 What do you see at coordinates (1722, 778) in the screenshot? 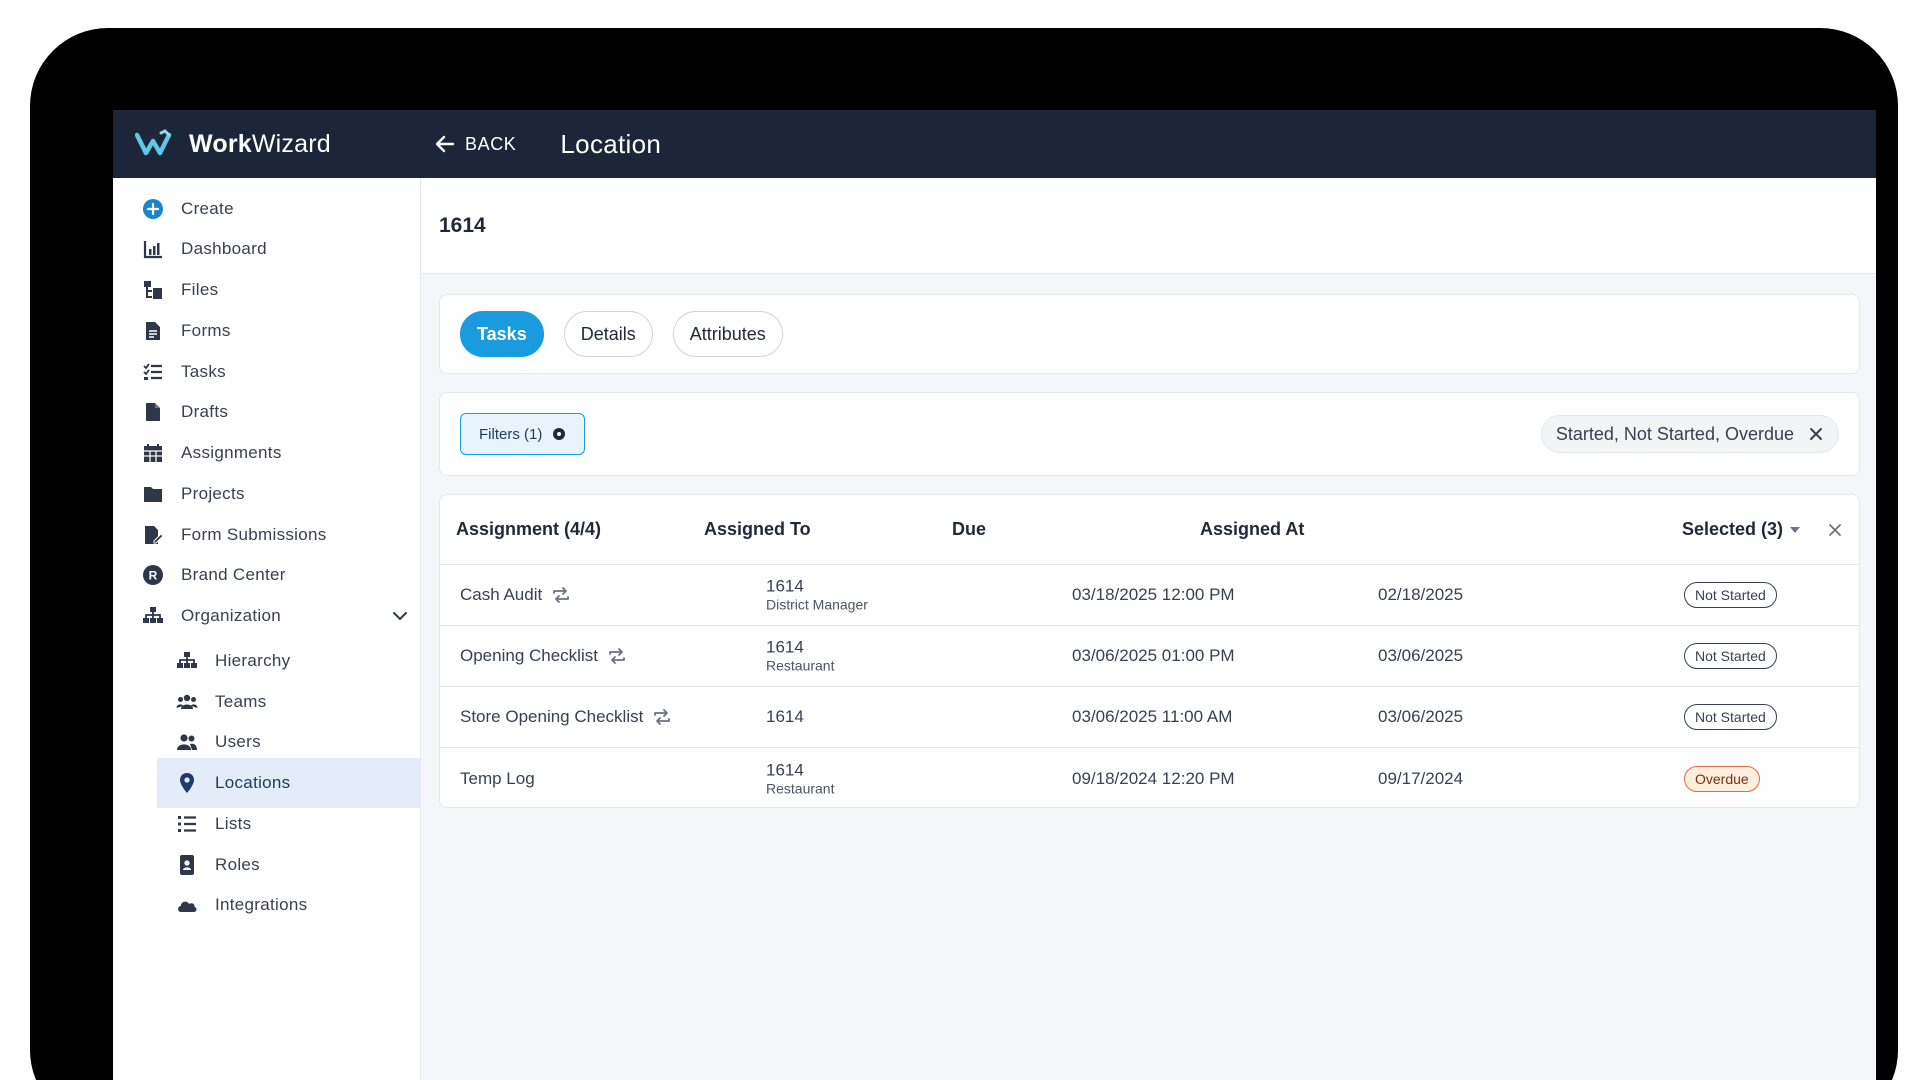
I see `status-badge: Overdue` at bounding box center [1722, 778].